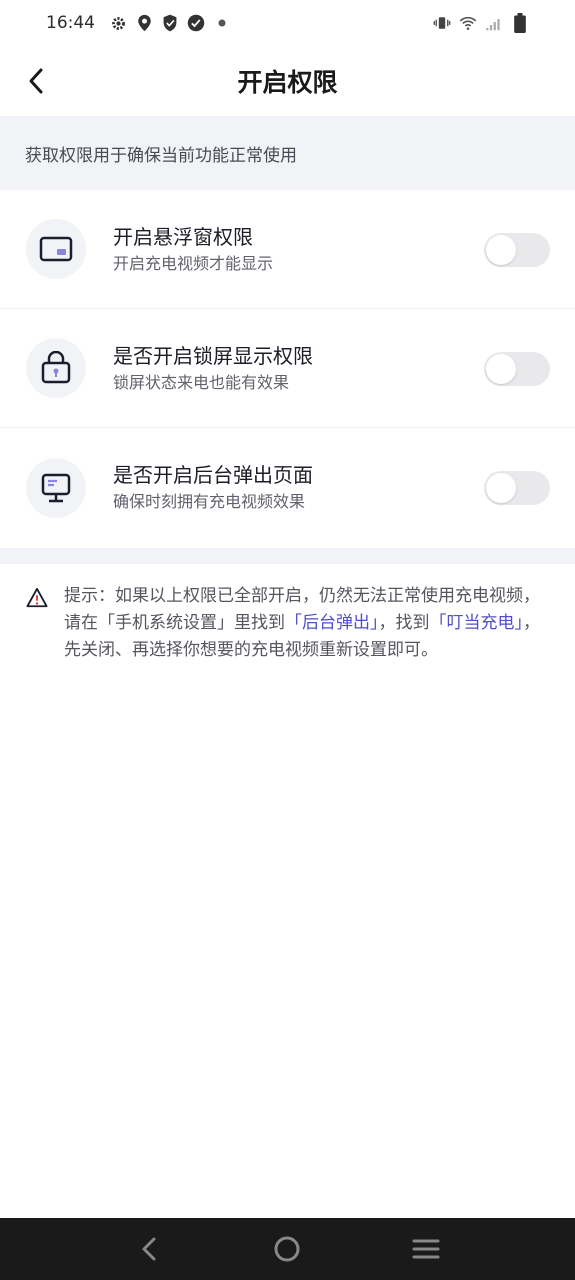  I want to click on floating-window-toggle, so click(517, 250).